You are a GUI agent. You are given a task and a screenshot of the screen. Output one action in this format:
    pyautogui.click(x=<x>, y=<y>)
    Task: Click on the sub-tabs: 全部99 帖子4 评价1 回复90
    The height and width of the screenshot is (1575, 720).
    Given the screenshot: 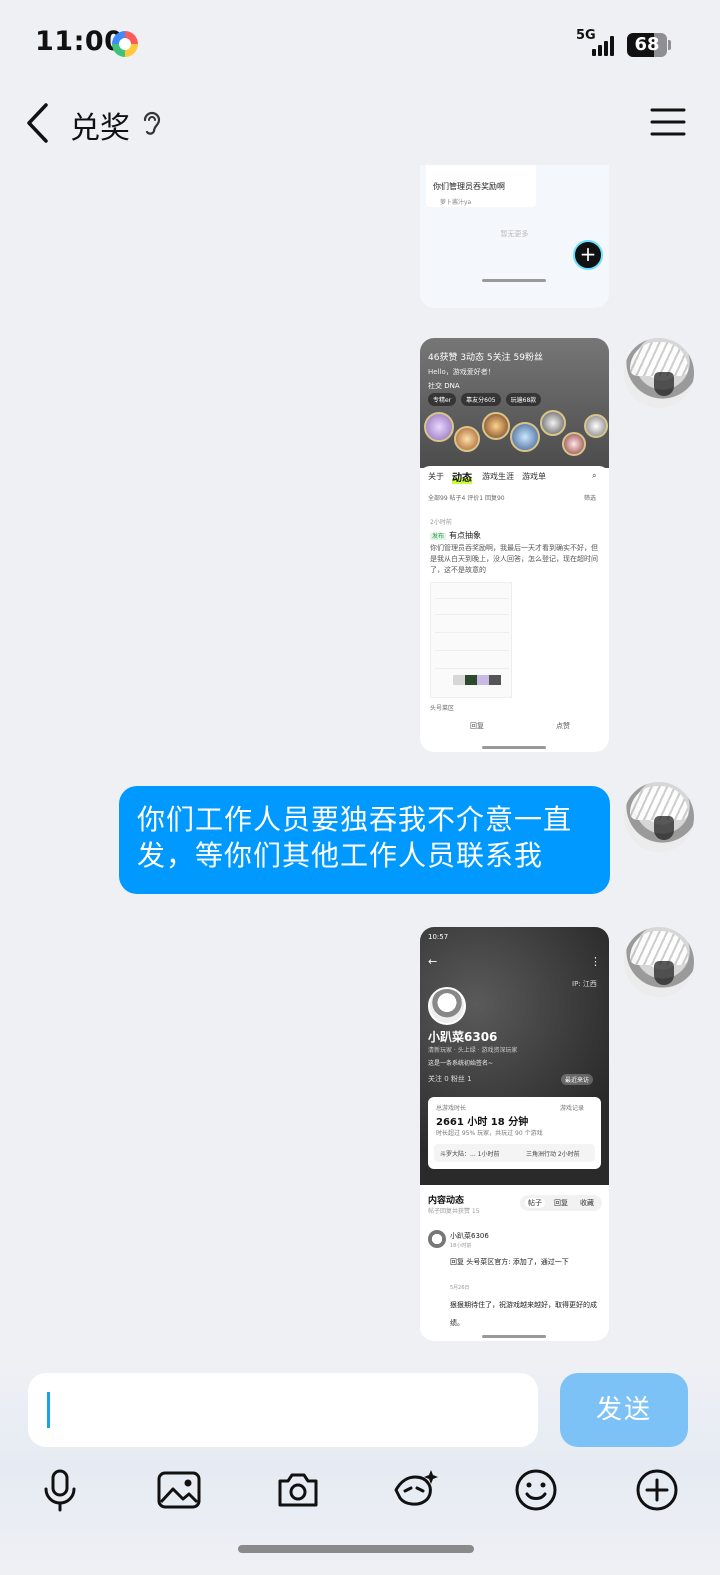 What is the action you would take?
    pyautogui.click(x=466, y=498)
    